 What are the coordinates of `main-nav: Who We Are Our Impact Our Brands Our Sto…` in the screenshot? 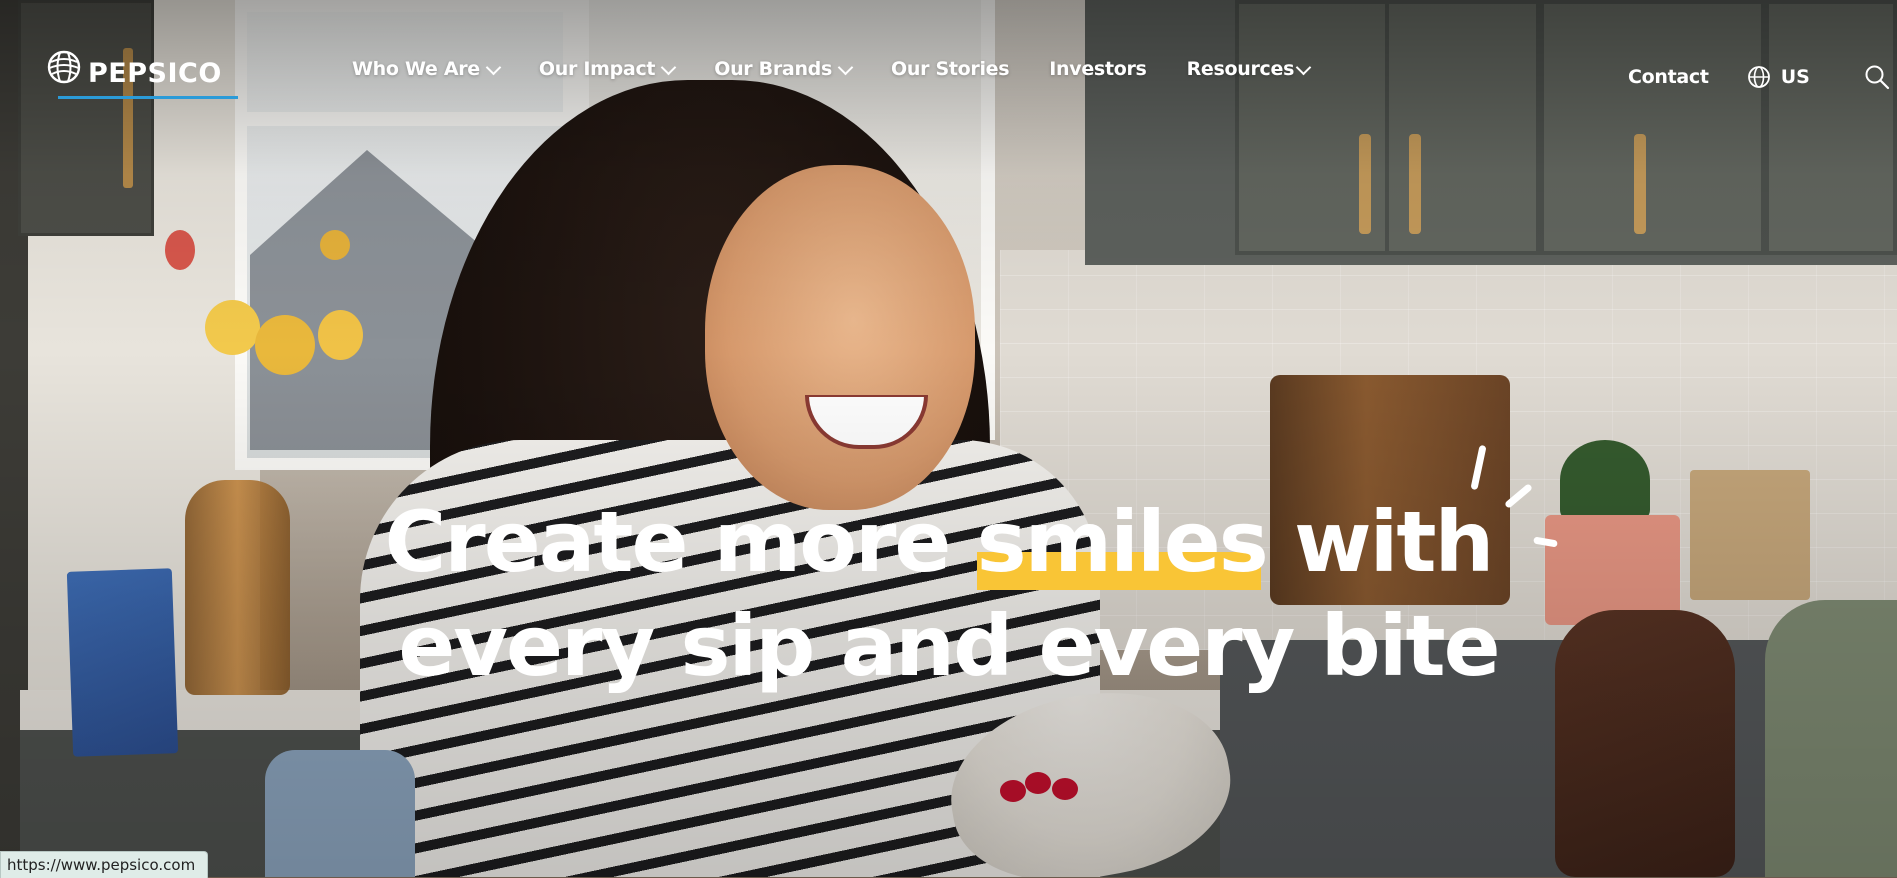 It's located at (850, 69).